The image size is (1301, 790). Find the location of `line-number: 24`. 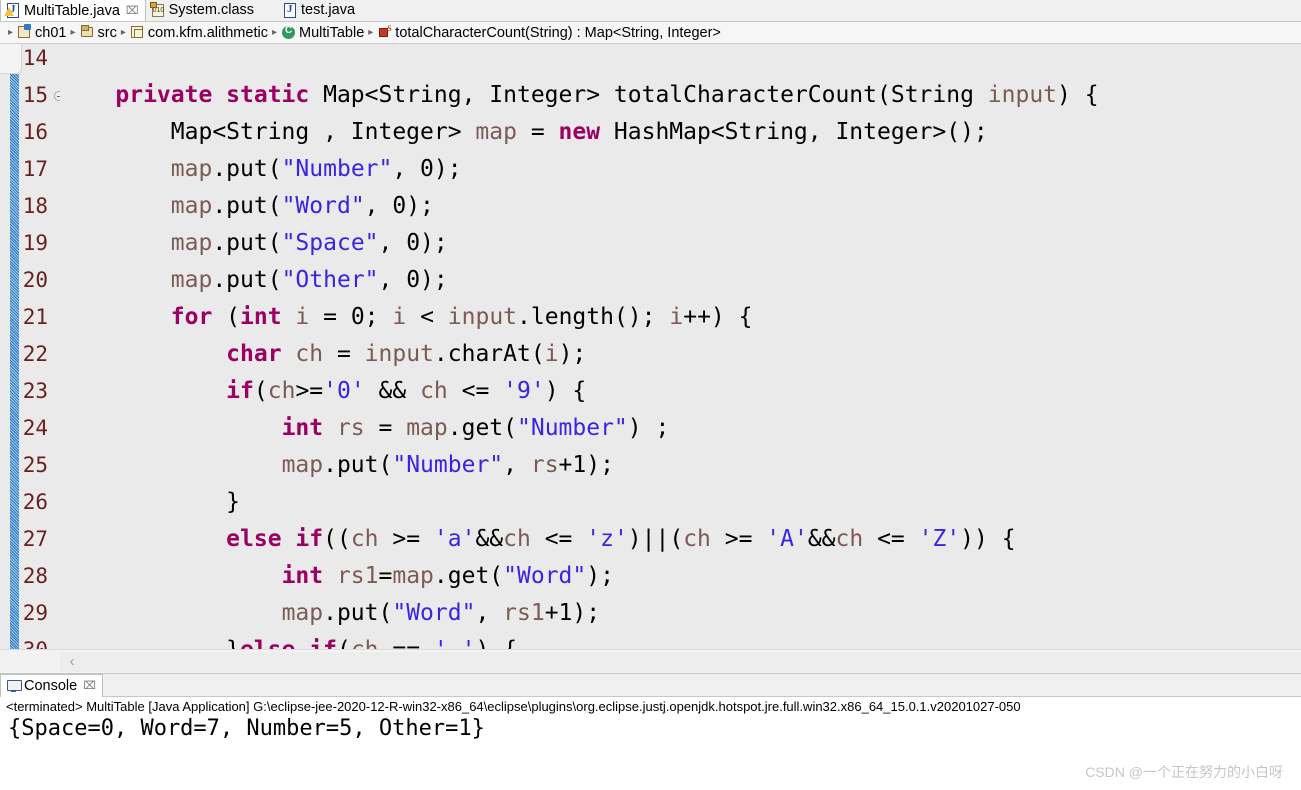

line-number: 24 is located at coordinates (35, 428).